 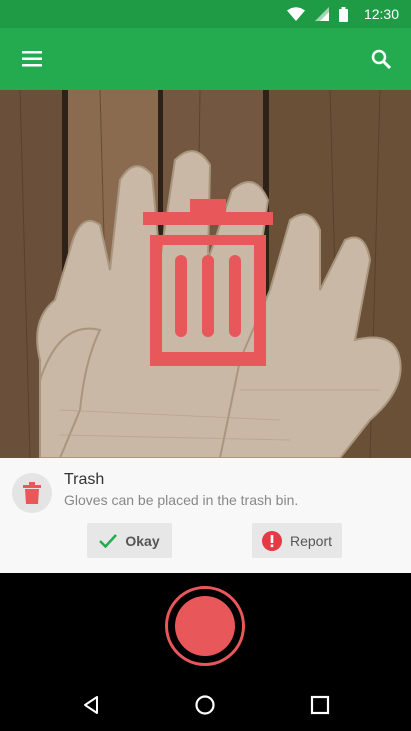 I want to click on status-icons: 12:30, so click(x=342, y=14).